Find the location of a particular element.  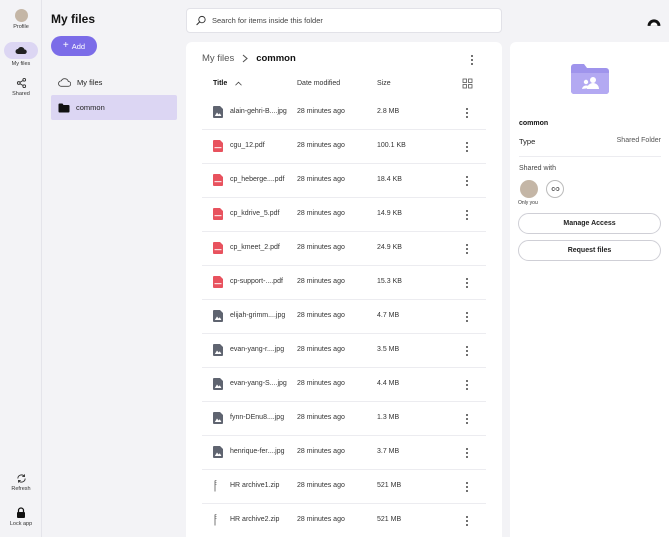

table-row: cgu_12.pdf 28 minutes ago 100.1 KB is located at coordinates (344, 147).